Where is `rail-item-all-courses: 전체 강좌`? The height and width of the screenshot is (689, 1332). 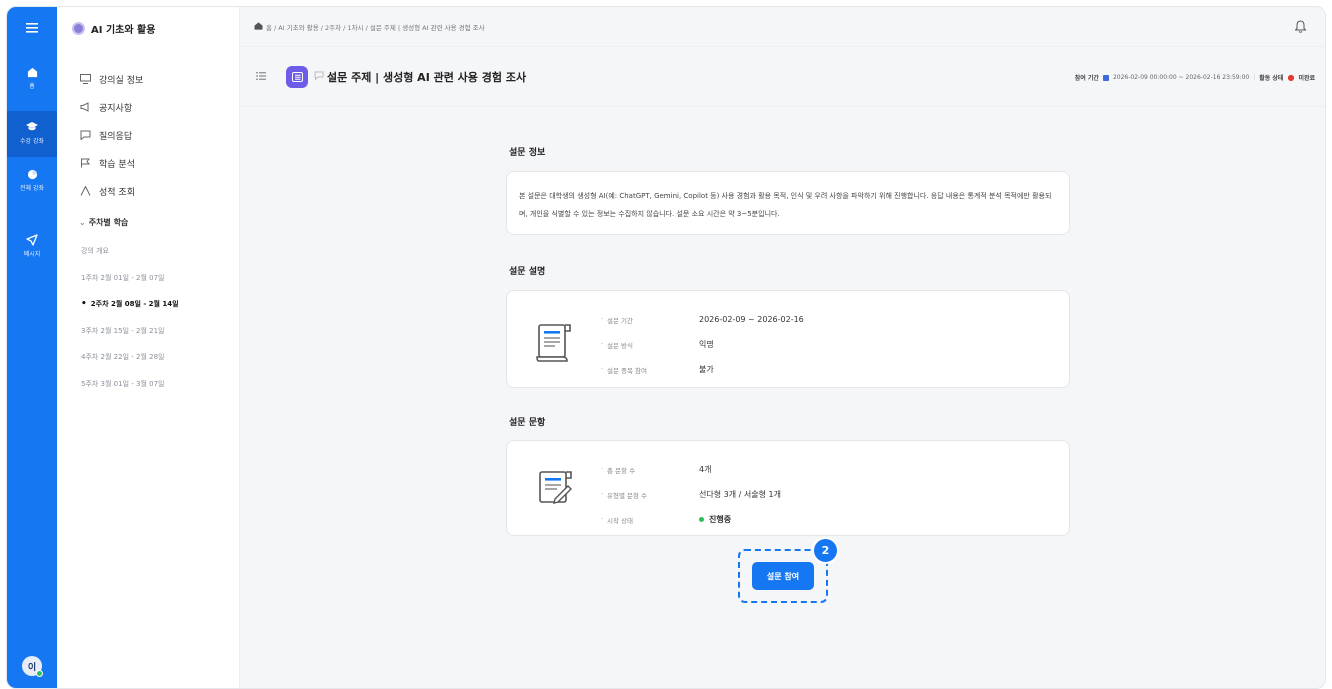
rail-item-all-courses: 전체 강좌 is located at coordinates (32, 185).